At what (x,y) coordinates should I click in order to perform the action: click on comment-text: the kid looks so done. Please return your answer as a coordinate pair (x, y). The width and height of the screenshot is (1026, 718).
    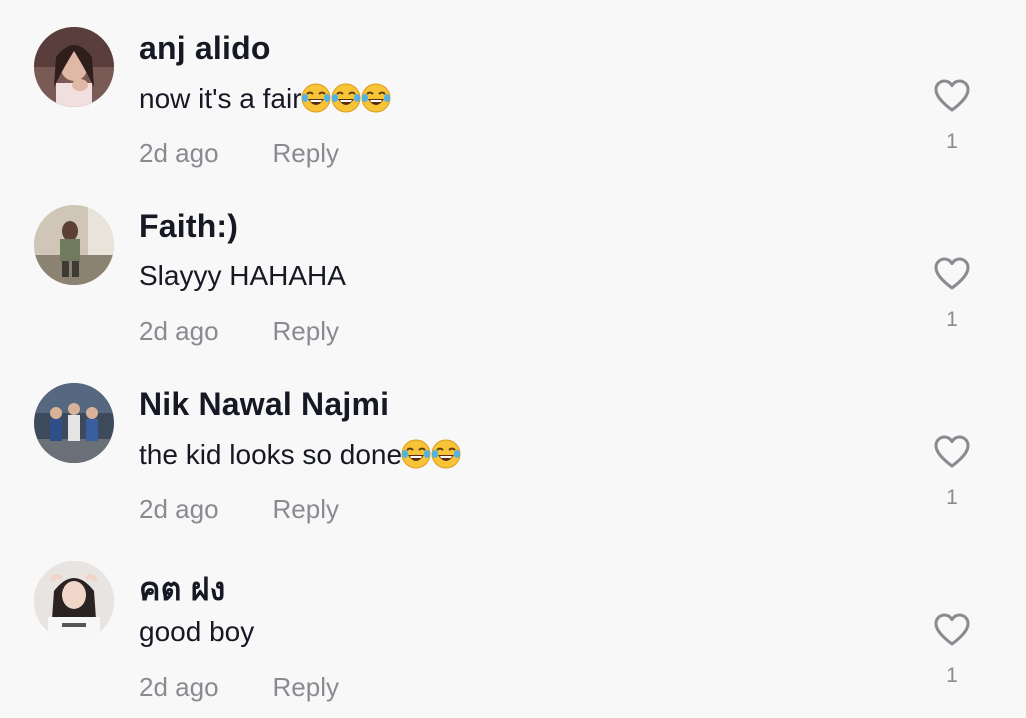
    Looking at the image, I should click on (300, 454).